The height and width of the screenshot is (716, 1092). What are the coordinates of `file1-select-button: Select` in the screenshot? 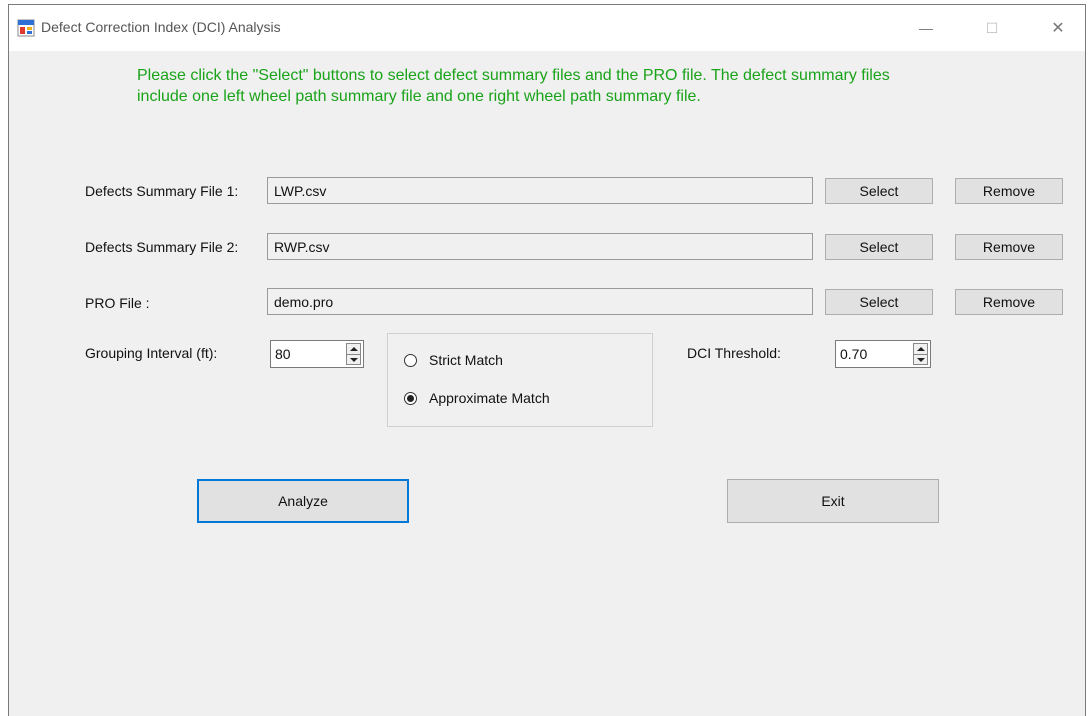 It's located at (879, 191).